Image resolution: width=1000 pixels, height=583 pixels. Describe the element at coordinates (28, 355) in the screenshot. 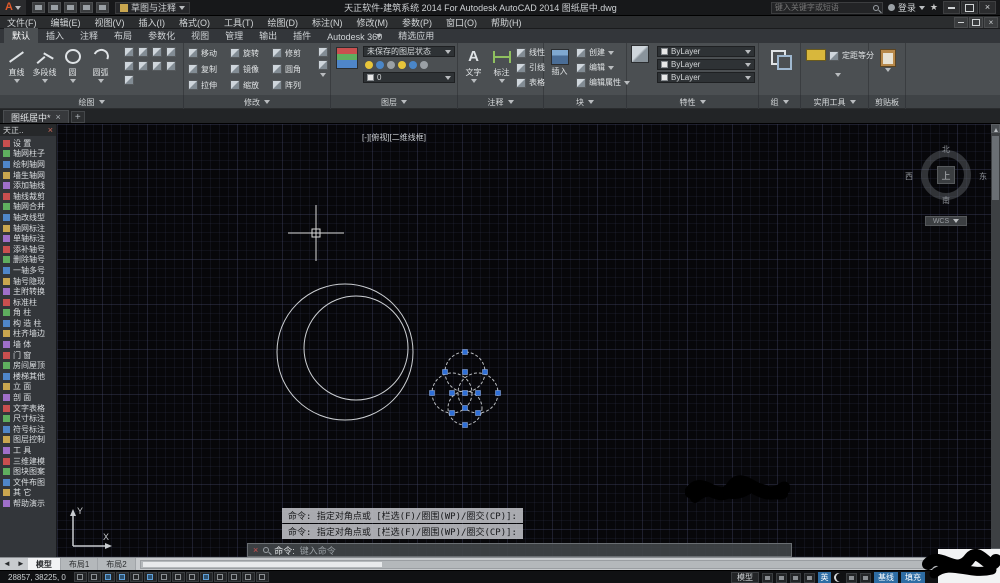

I see `sidebar-menu-item: 门 窗` at that location.